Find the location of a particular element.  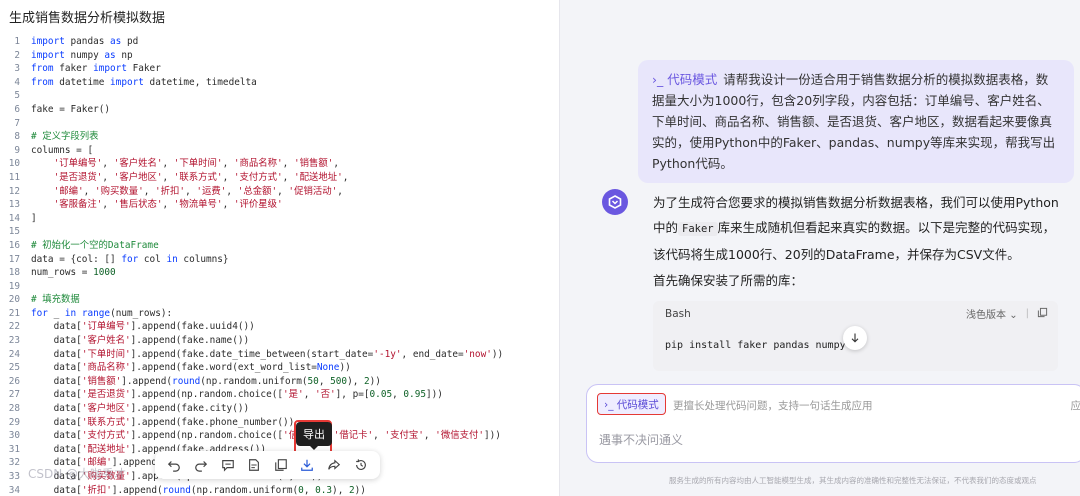

code-token: in is located at coordinates (172, 259).